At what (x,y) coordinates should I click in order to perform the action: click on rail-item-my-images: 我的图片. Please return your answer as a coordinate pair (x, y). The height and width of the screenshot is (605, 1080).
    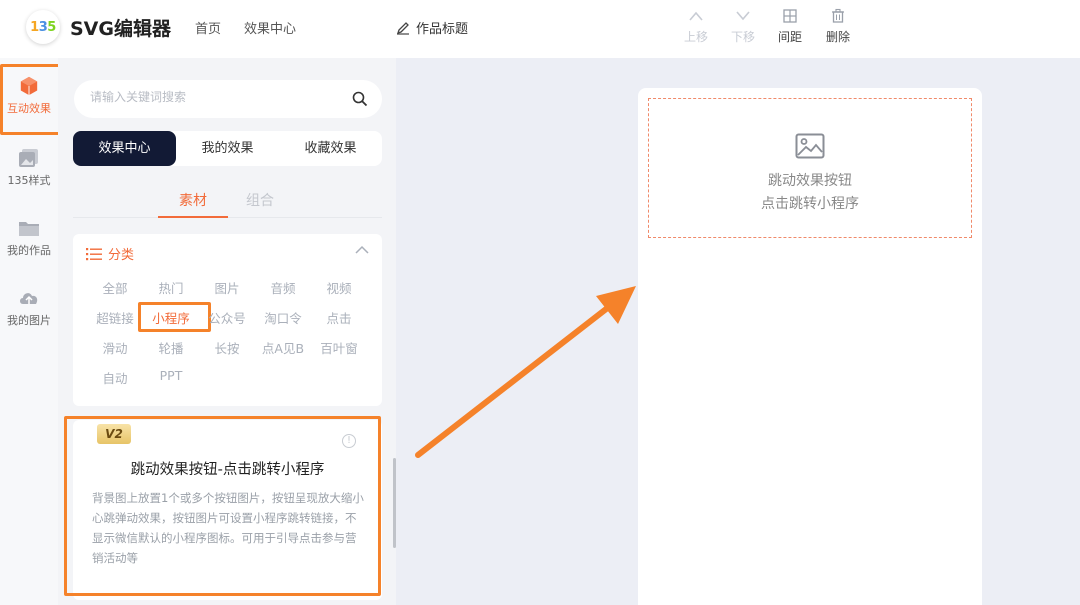
    Looking at the image, I should click on (29, 308).